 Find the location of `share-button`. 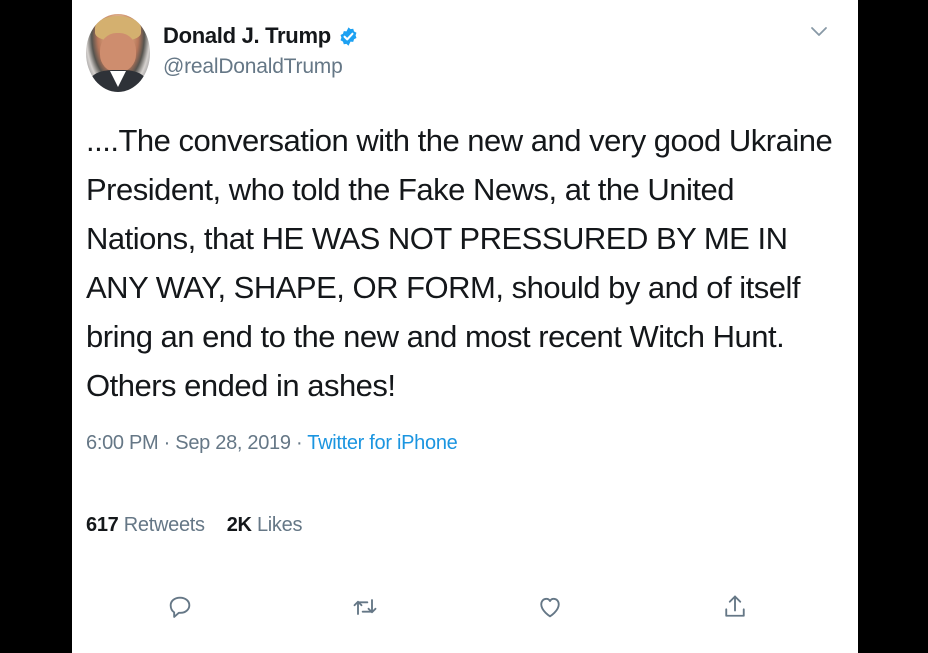

share-button is located at coordinates (735, 607).